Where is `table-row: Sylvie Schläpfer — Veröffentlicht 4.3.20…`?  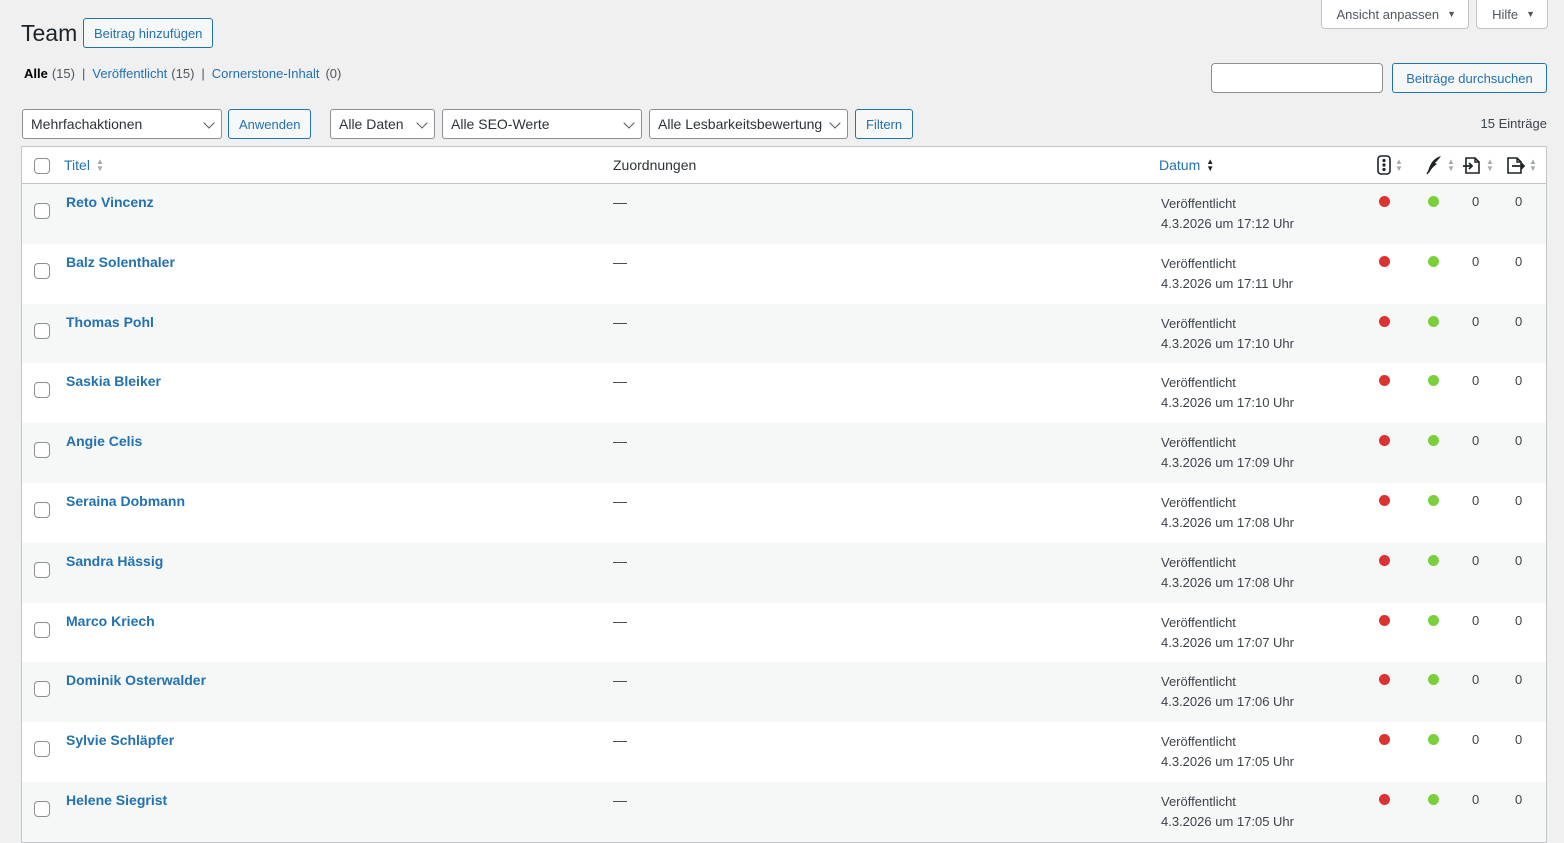 table-row: Sylvie Schläpfer — Veröffentlicht 4.3.20… is located at coordinates (784, 752).